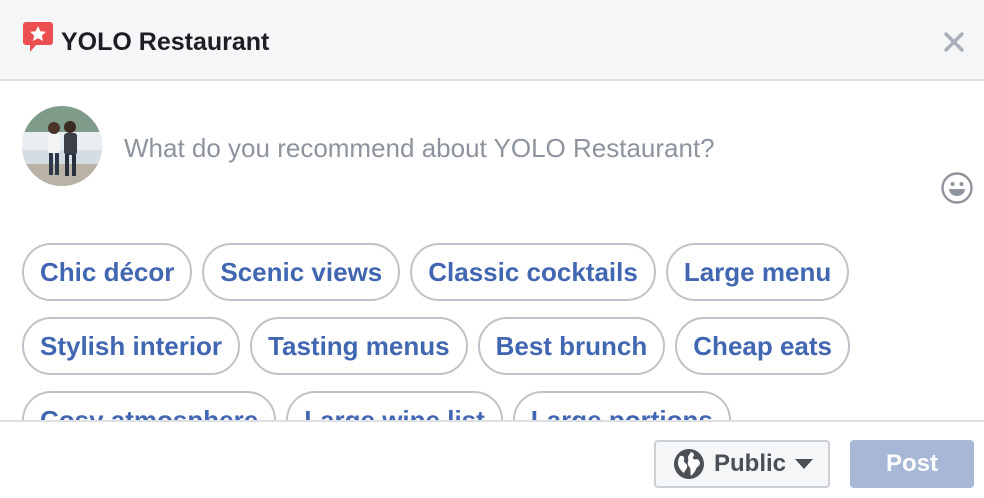  I want to click on user-avatar, so click(62, 146).